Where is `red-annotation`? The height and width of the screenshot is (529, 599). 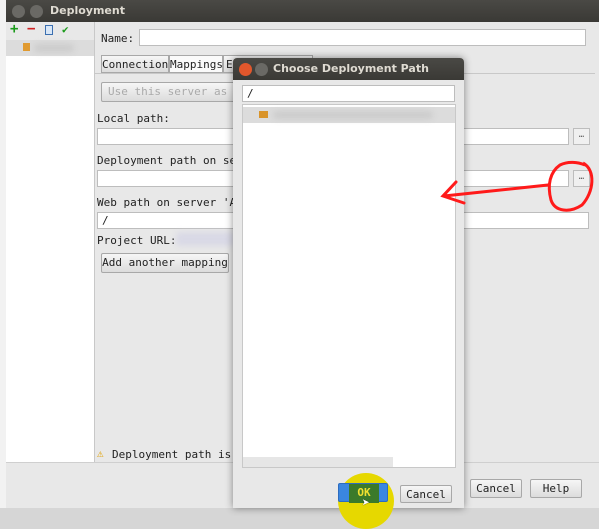
red-annotation is located at coordinates (517, 186).